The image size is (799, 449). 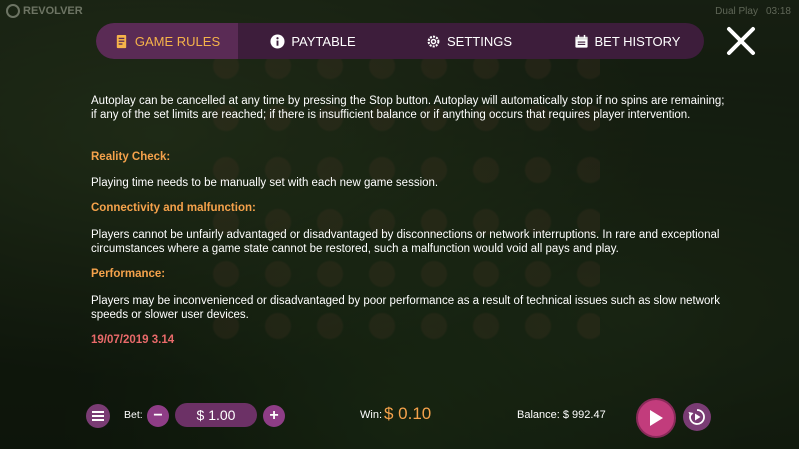 I want to click on status-left: Dual Play, so click(x=736, y=11).